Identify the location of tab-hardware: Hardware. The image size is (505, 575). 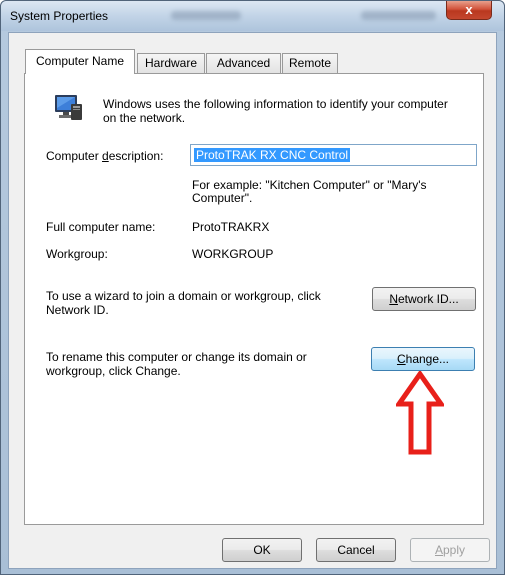
(171, 63).